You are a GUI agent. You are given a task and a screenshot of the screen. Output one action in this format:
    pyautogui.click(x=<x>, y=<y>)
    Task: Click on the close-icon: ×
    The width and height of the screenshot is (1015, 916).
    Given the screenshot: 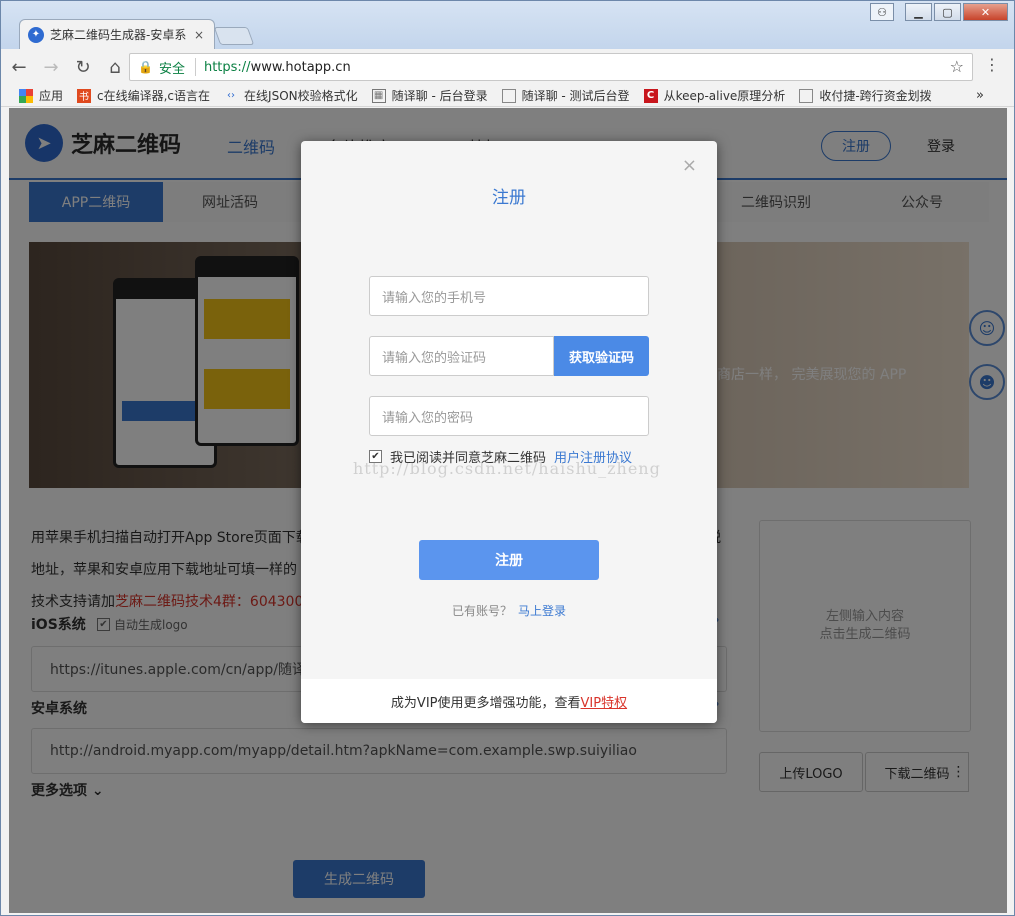 What is the action you would take?
    pyautogui.click(x=689, y=165)
    